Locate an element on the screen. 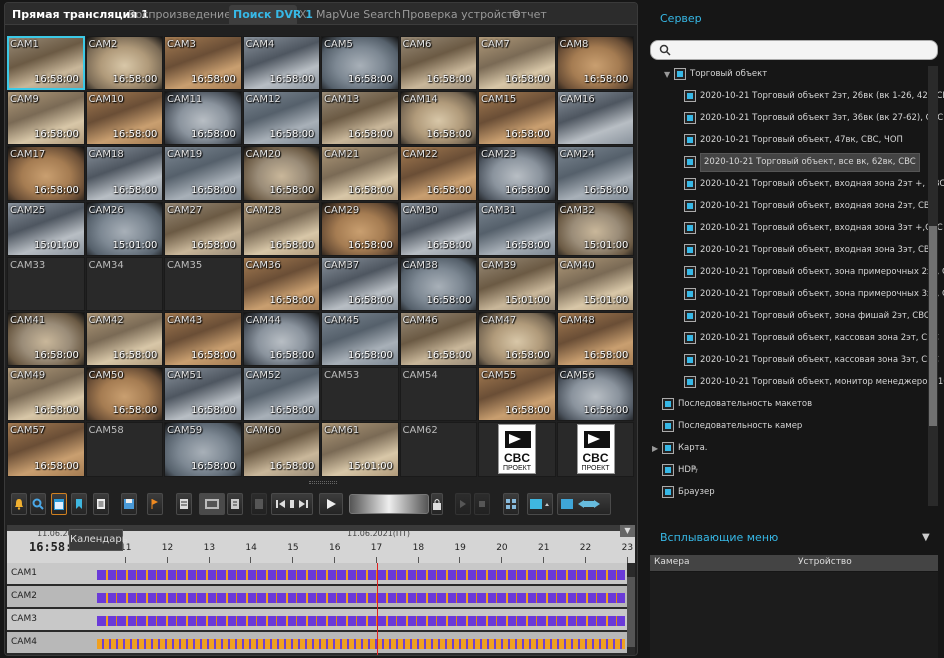 The width and height of the screenshot is (944, 658). camera-tile: CAM30 16:58:00 is located at coordinates (438, 228).